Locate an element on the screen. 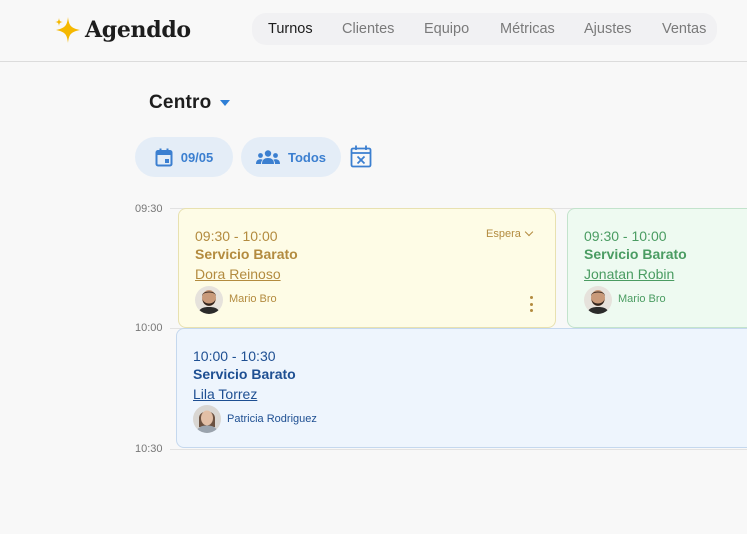  status-dropdown: Espera is located at coordinates (510, 233).